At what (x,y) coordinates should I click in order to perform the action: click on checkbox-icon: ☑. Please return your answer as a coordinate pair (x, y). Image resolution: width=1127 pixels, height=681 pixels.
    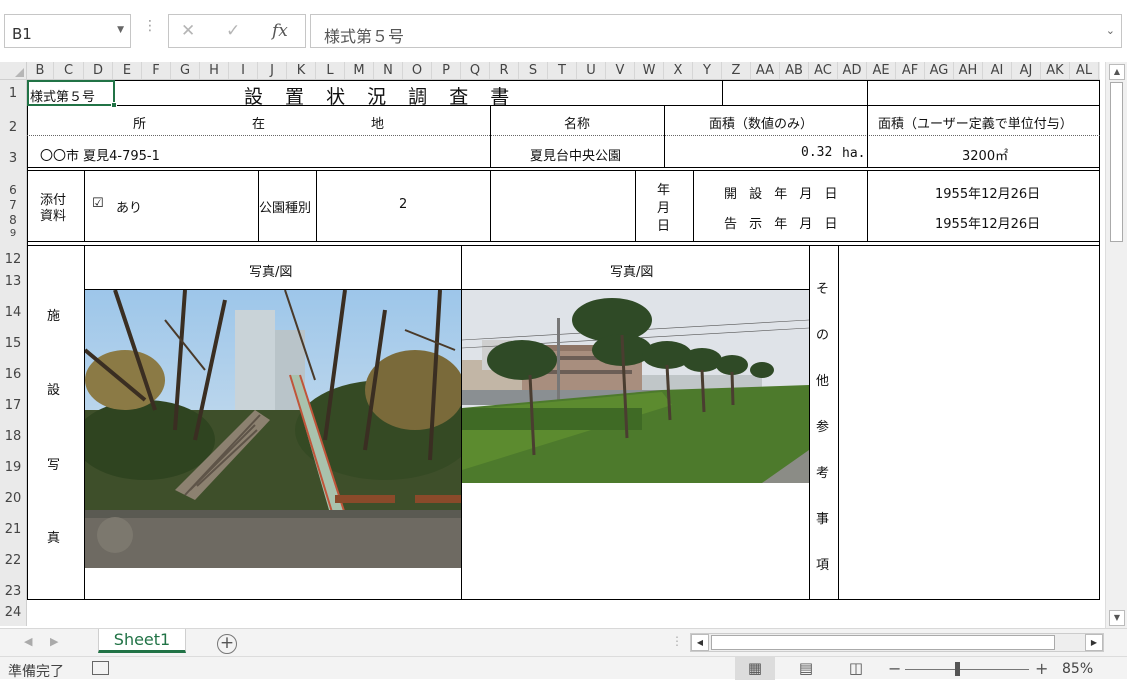
    Looking at the image, I should click on (98, 203).